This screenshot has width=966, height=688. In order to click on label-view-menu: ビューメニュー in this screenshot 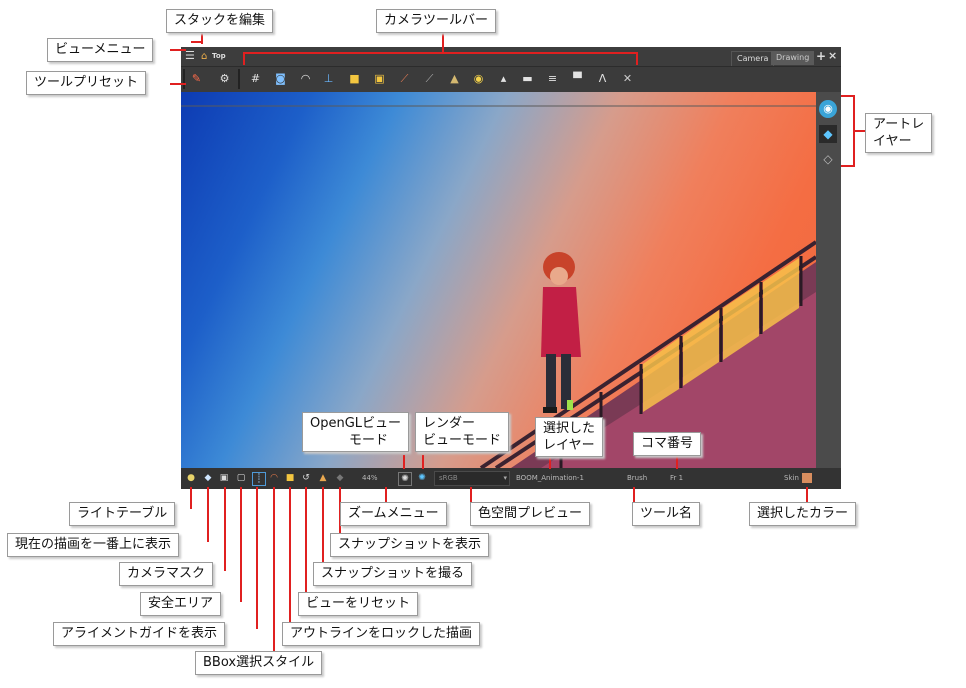, I will do `click(100, 50)`.